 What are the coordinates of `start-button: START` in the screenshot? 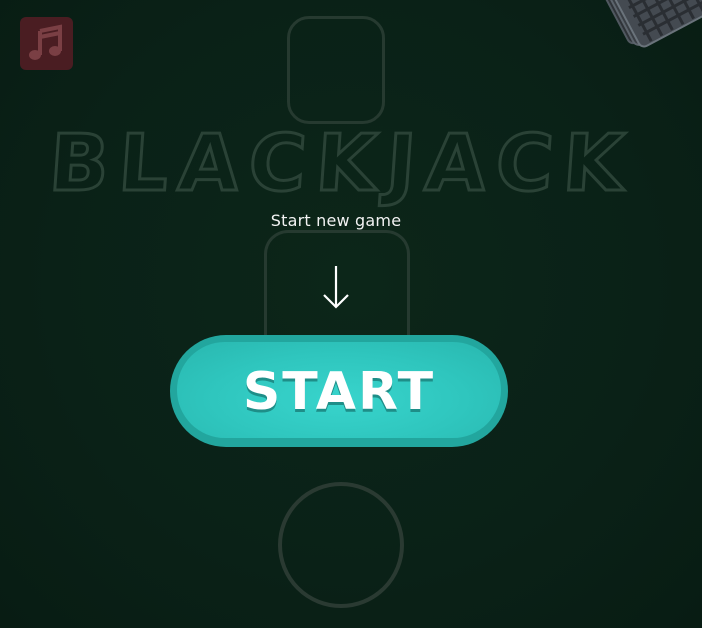 It's located at (339, 391).